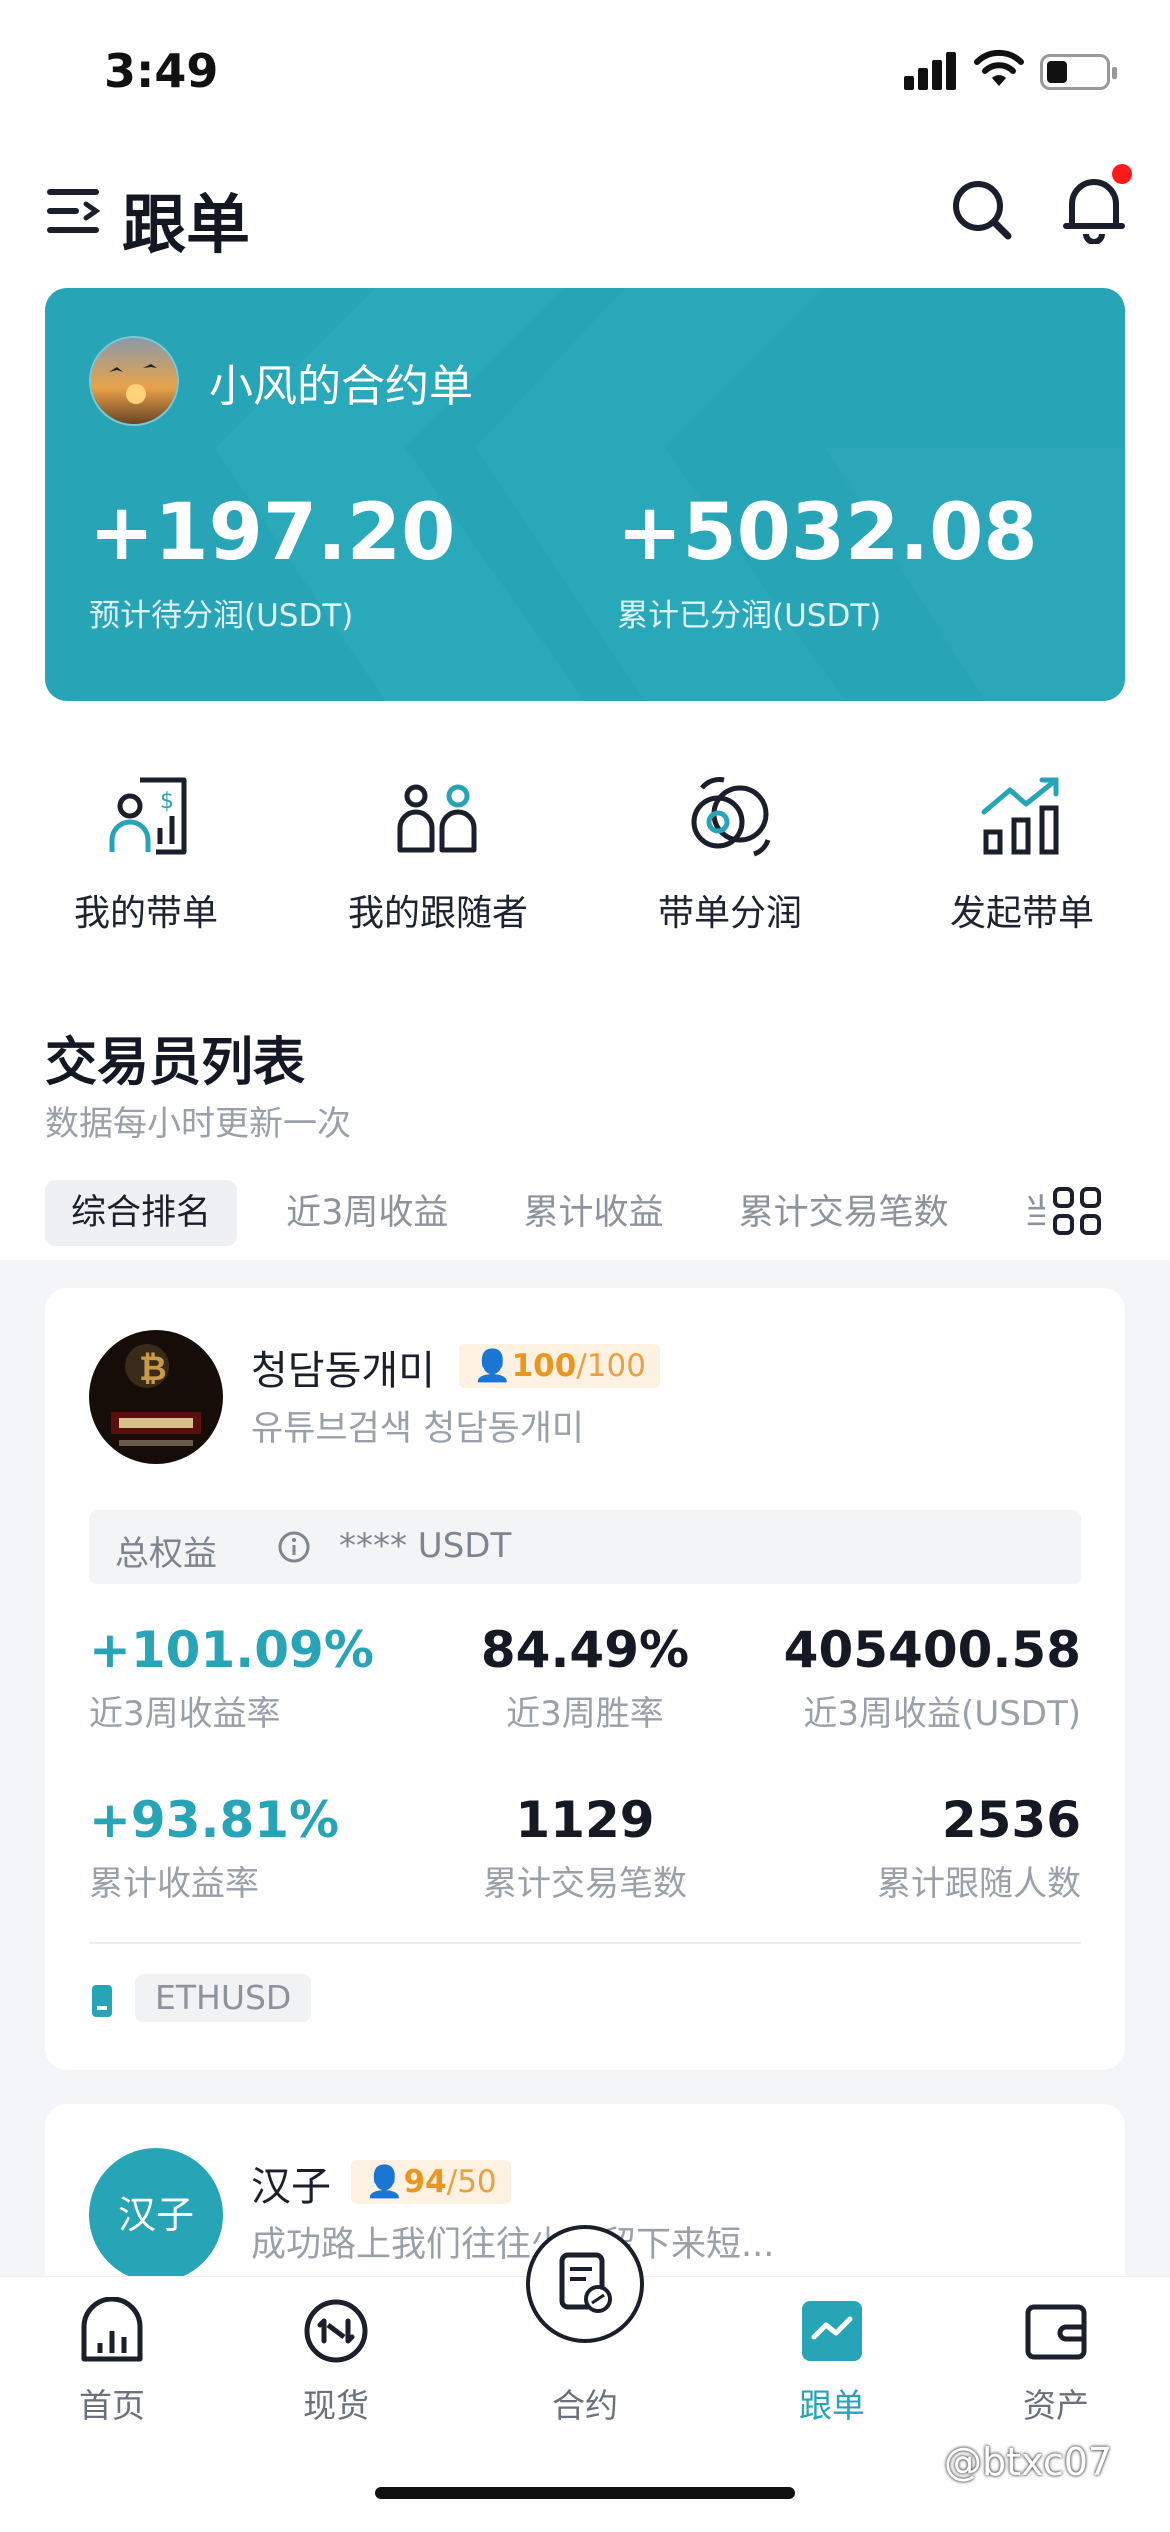  Describe the element at coordinates (585, 1547) in the screenshot. I see `total-equity-row: 总权益 **** USDT` at that location.